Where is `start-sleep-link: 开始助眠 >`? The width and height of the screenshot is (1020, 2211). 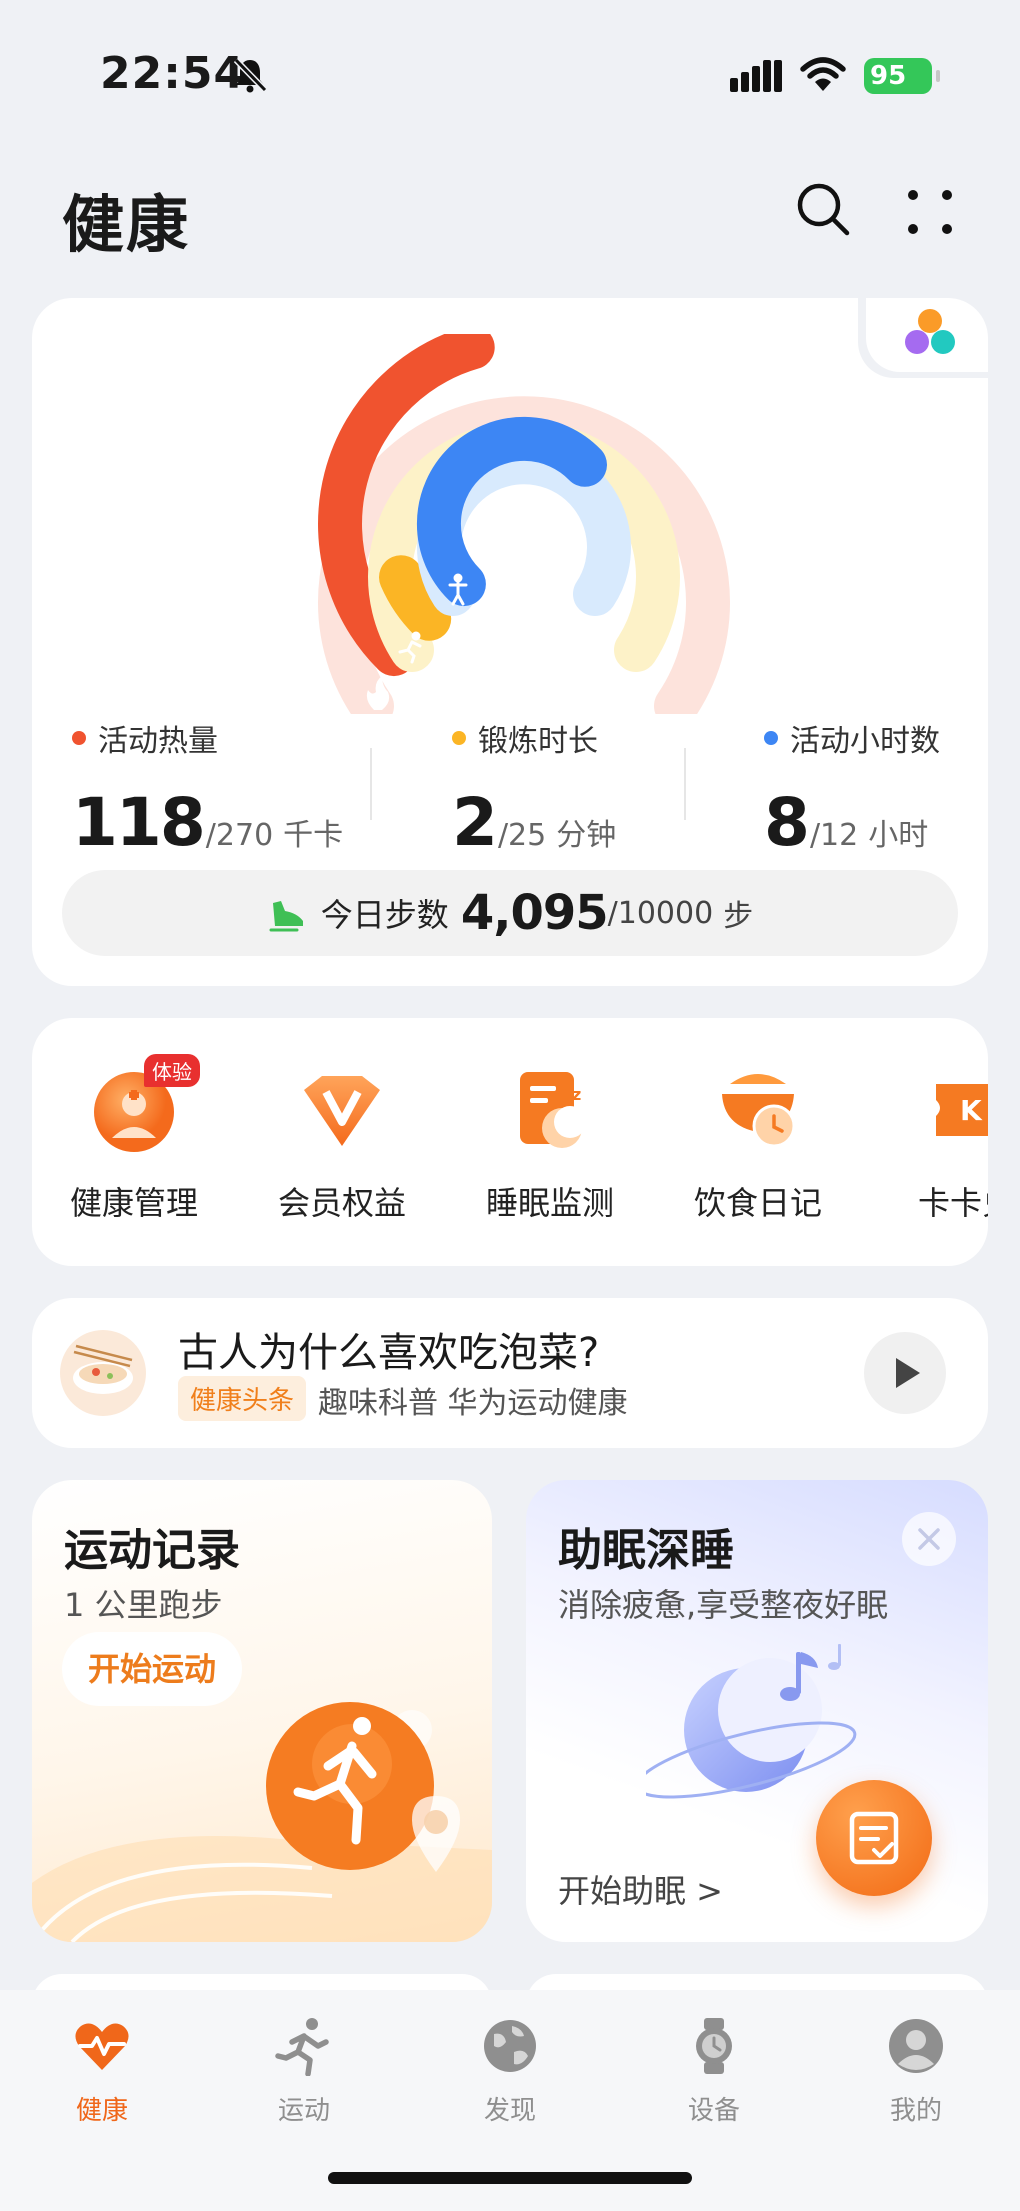 start-sleep-link: 开始助眠 > is located at coordinates (640, 1889).